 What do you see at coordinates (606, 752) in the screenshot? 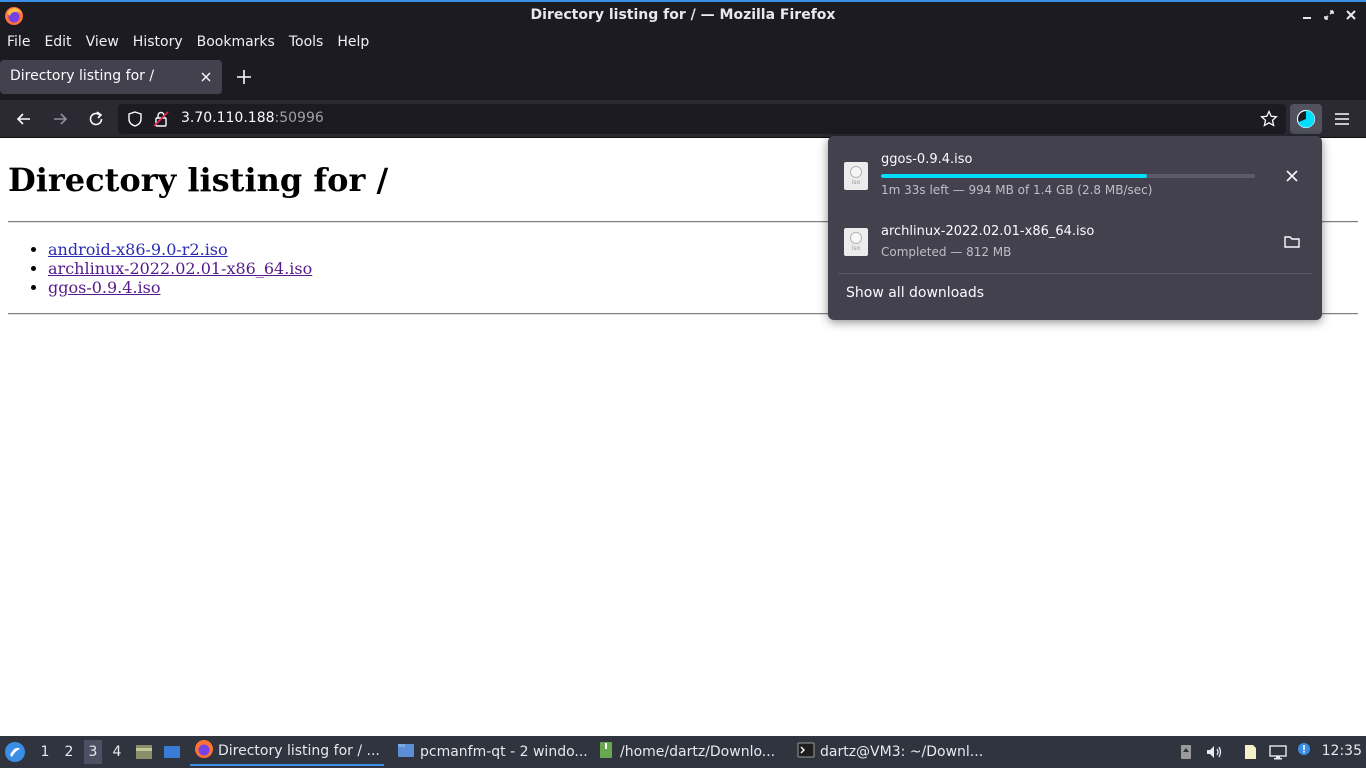
I see `archive-icon` at bounding box center [606, 752].